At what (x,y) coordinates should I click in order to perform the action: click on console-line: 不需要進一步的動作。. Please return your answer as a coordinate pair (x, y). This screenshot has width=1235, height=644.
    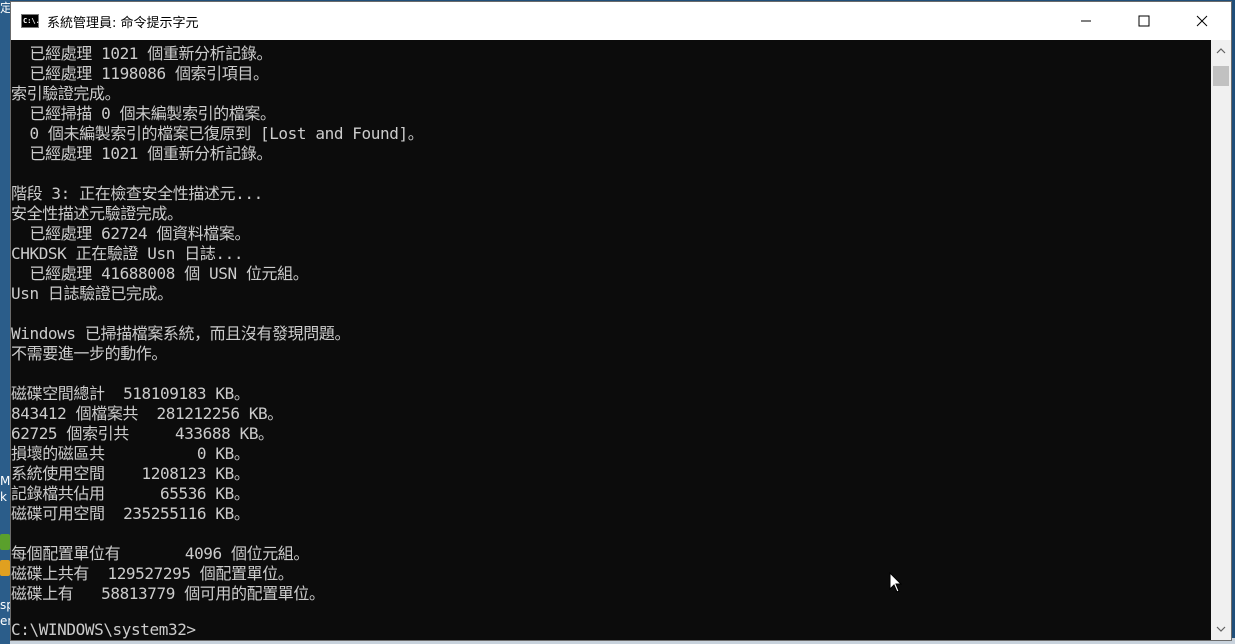
    Looking at the image, I should click on (89, 353).